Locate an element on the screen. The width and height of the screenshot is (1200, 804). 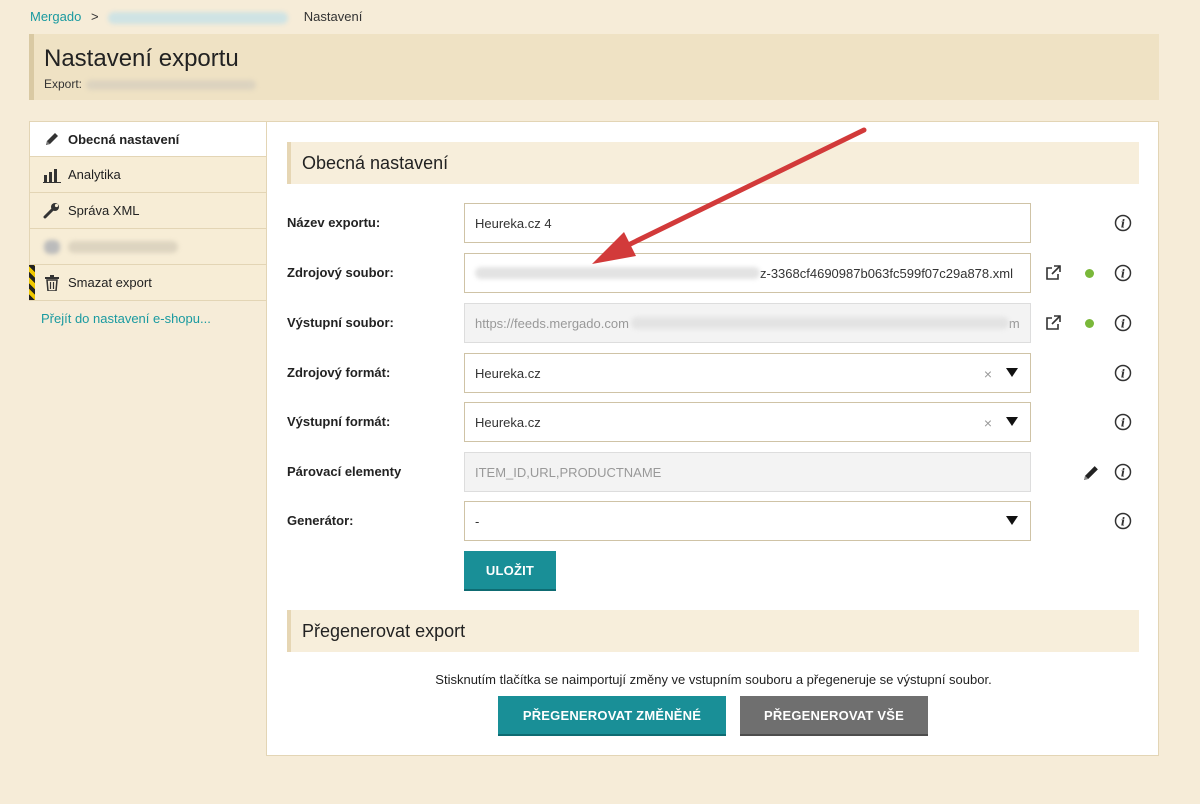
page-title: Nastavení exportu is located at coordinates (141, 58).